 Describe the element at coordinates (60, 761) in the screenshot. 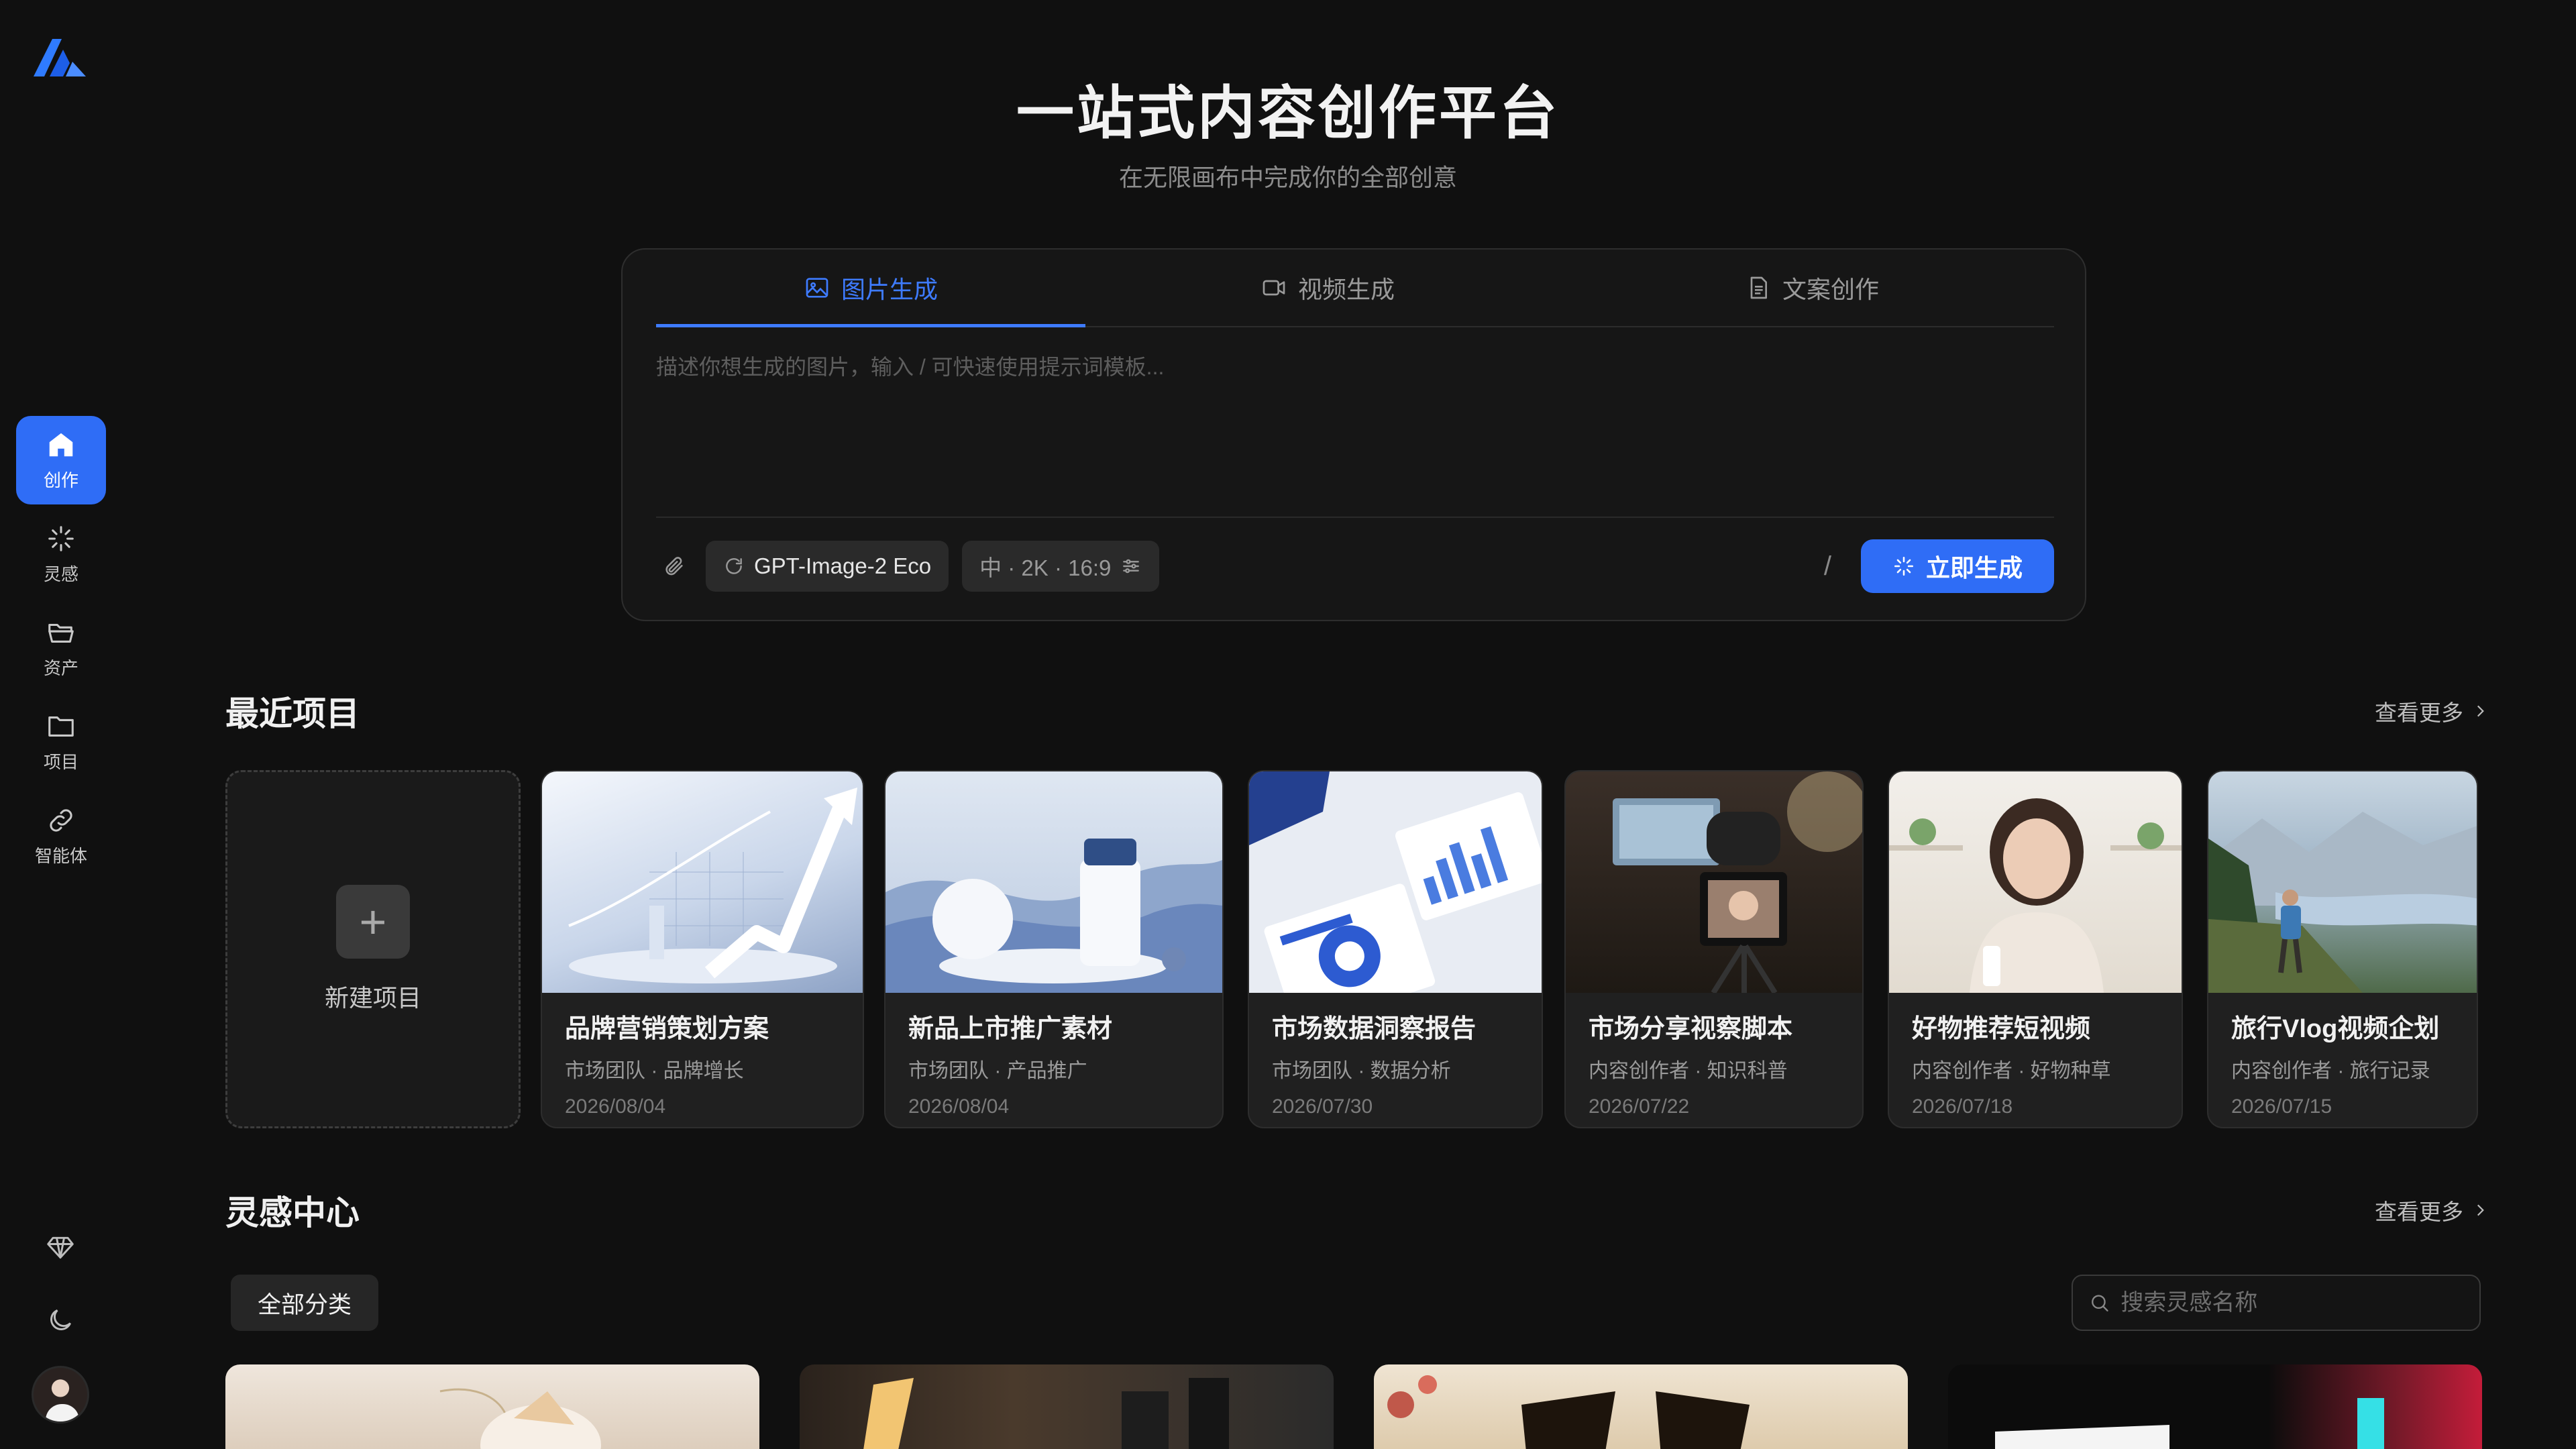

I see `sidebar-item-label: 项目` at that location.